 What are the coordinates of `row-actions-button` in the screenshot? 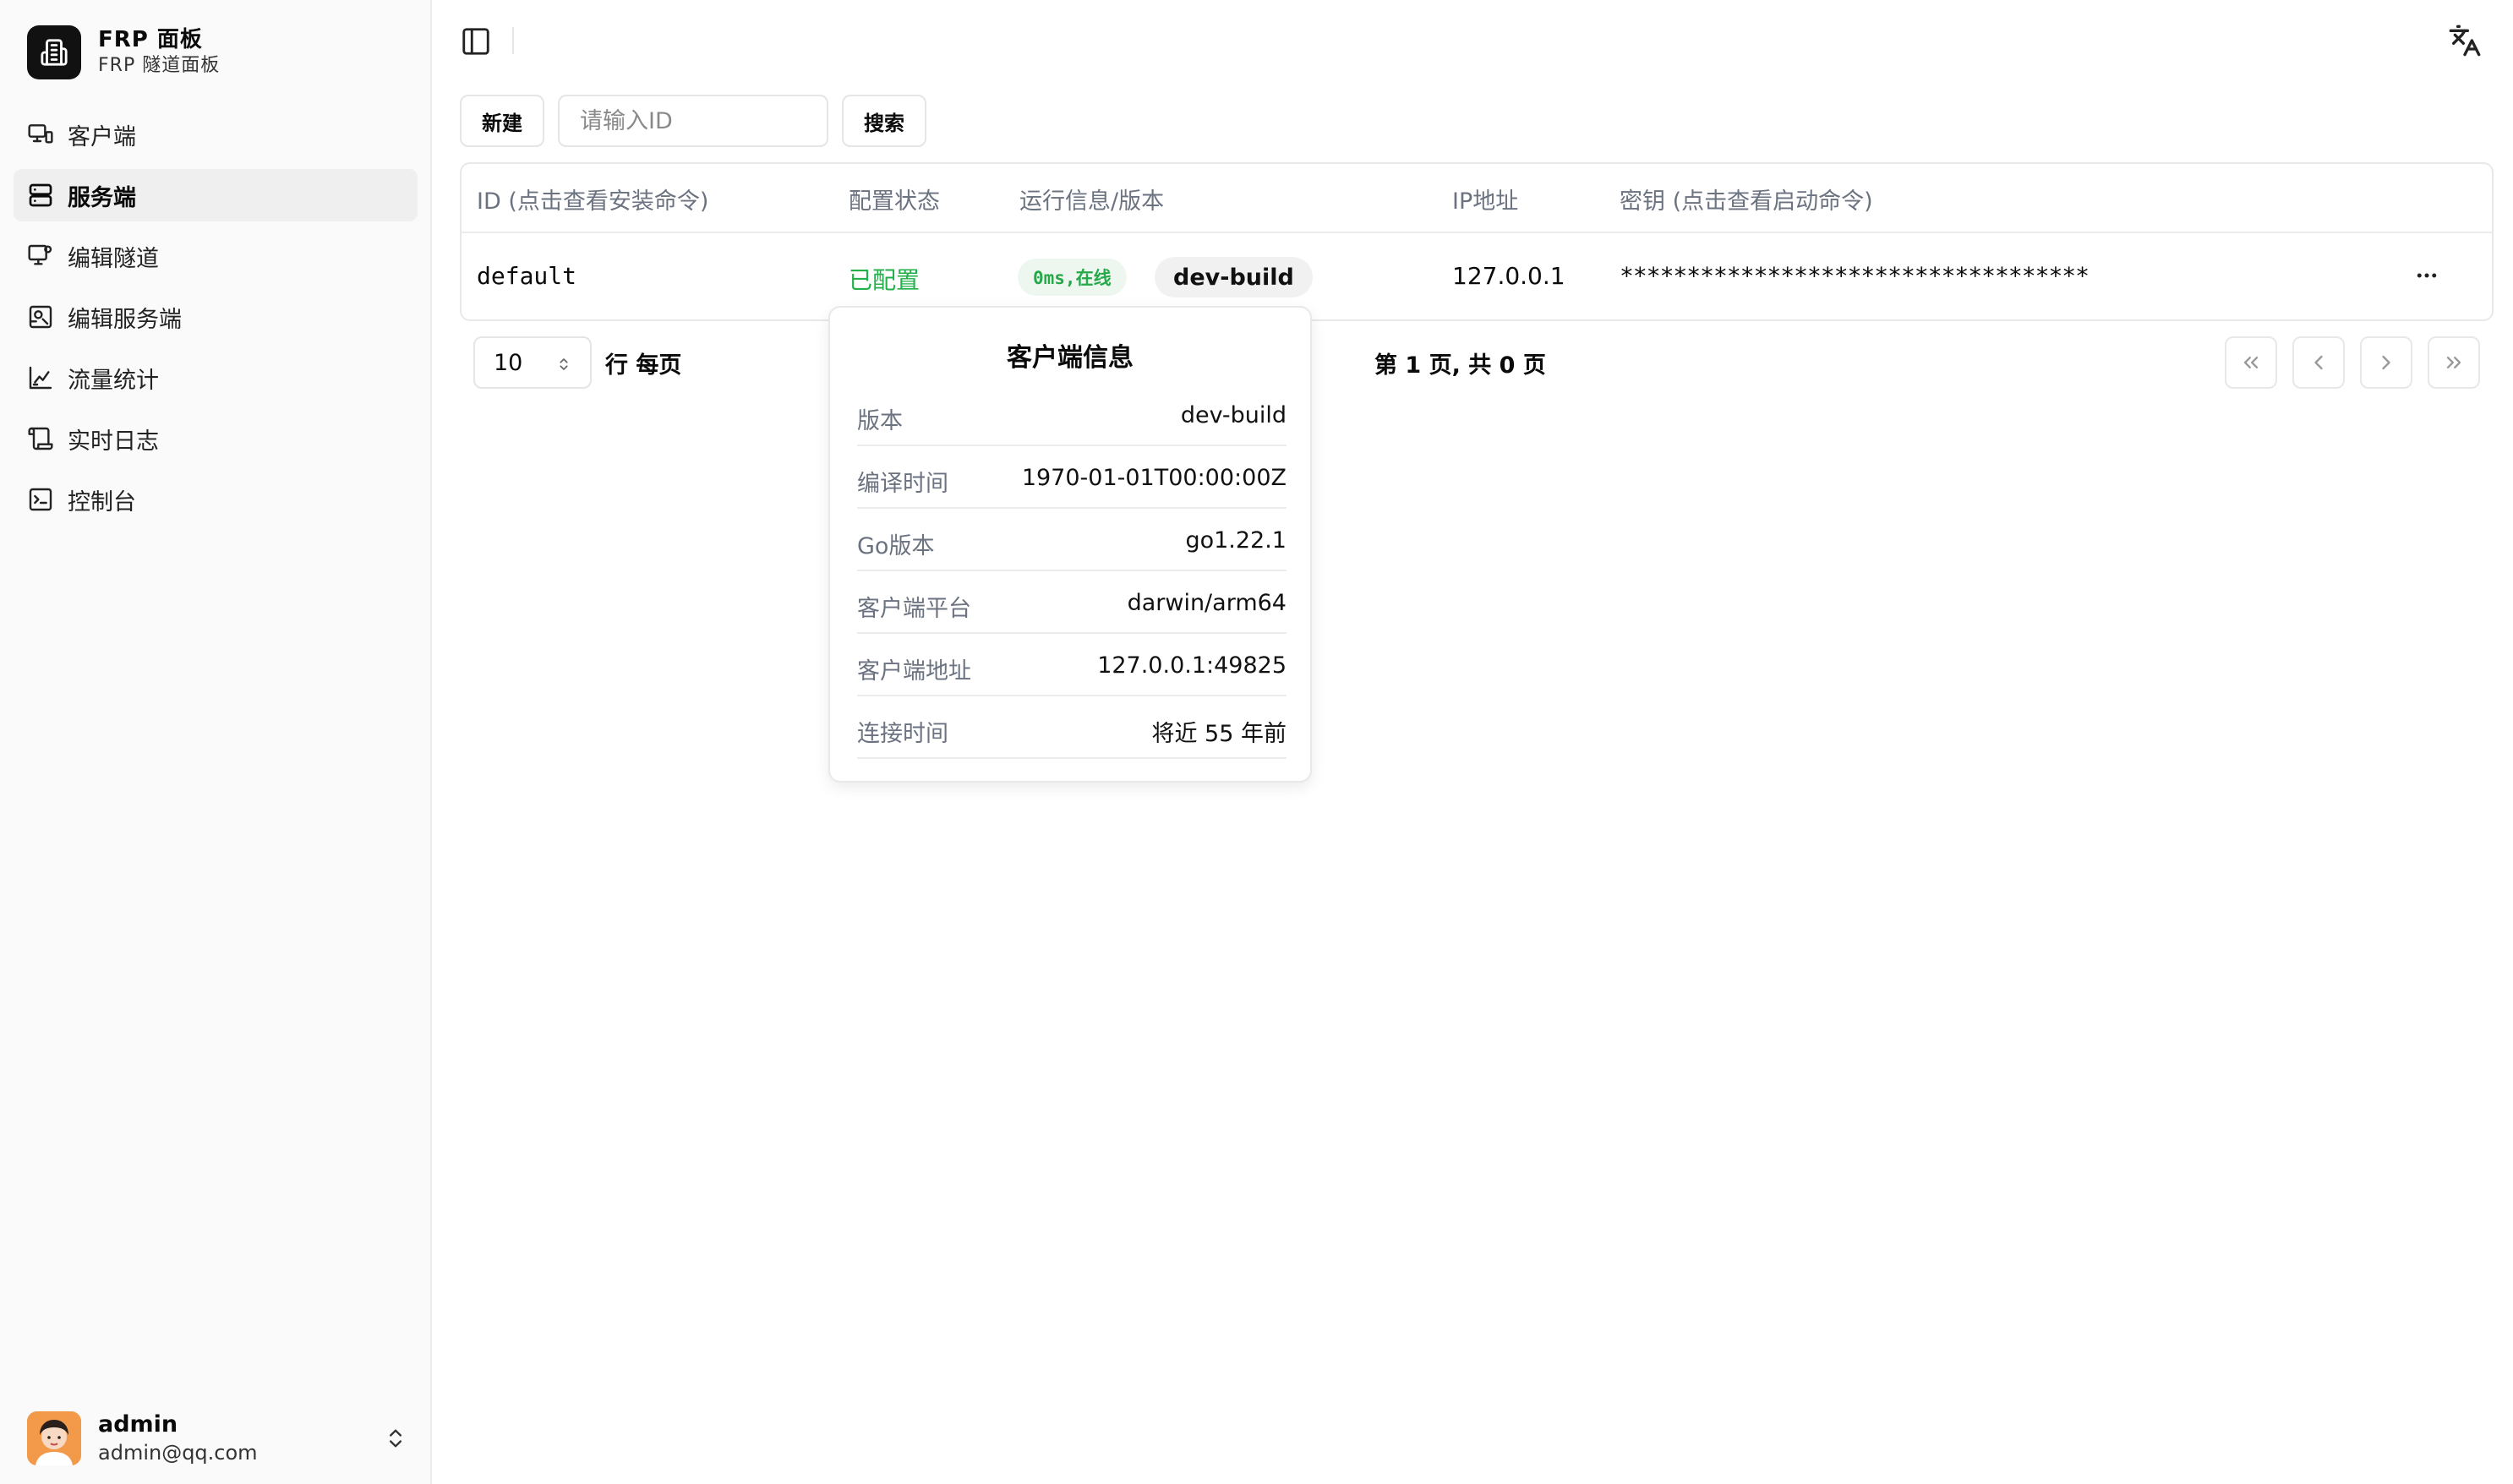 It's located at (2427, 275).